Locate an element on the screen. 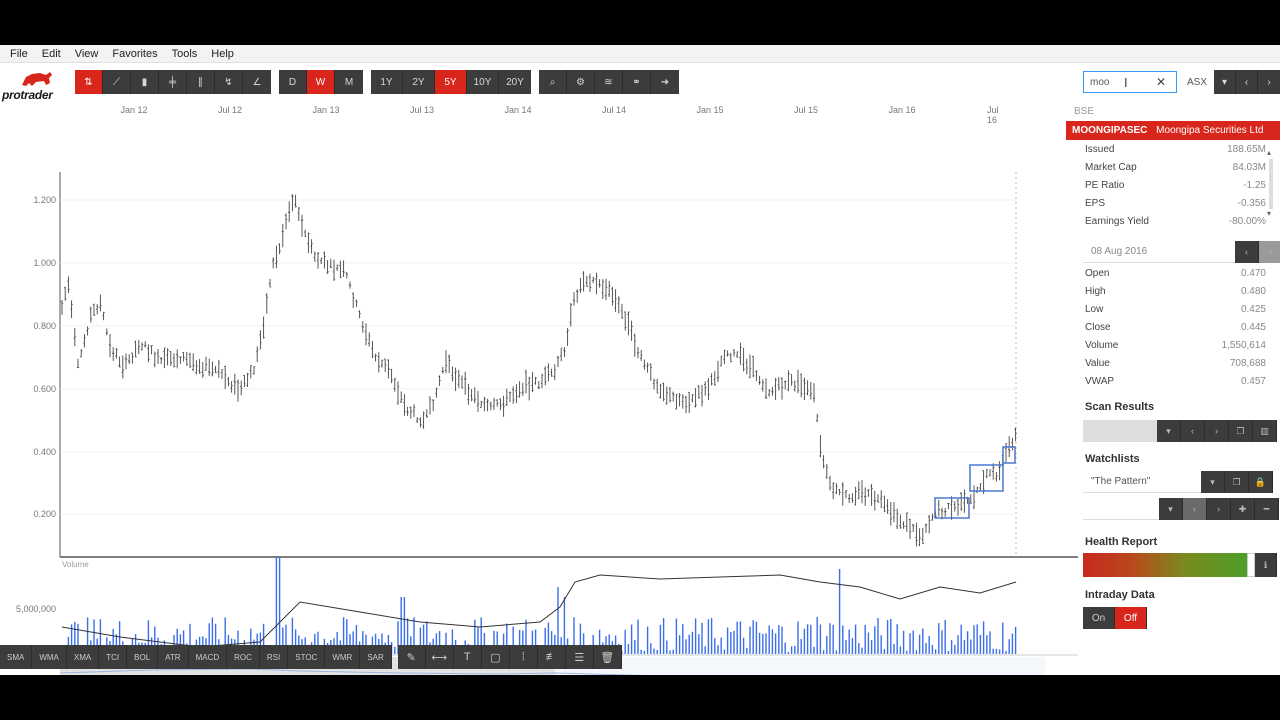 The image size is (1280, 720). indicator-rsi-button: RSI is located at coordinates (274, 657).